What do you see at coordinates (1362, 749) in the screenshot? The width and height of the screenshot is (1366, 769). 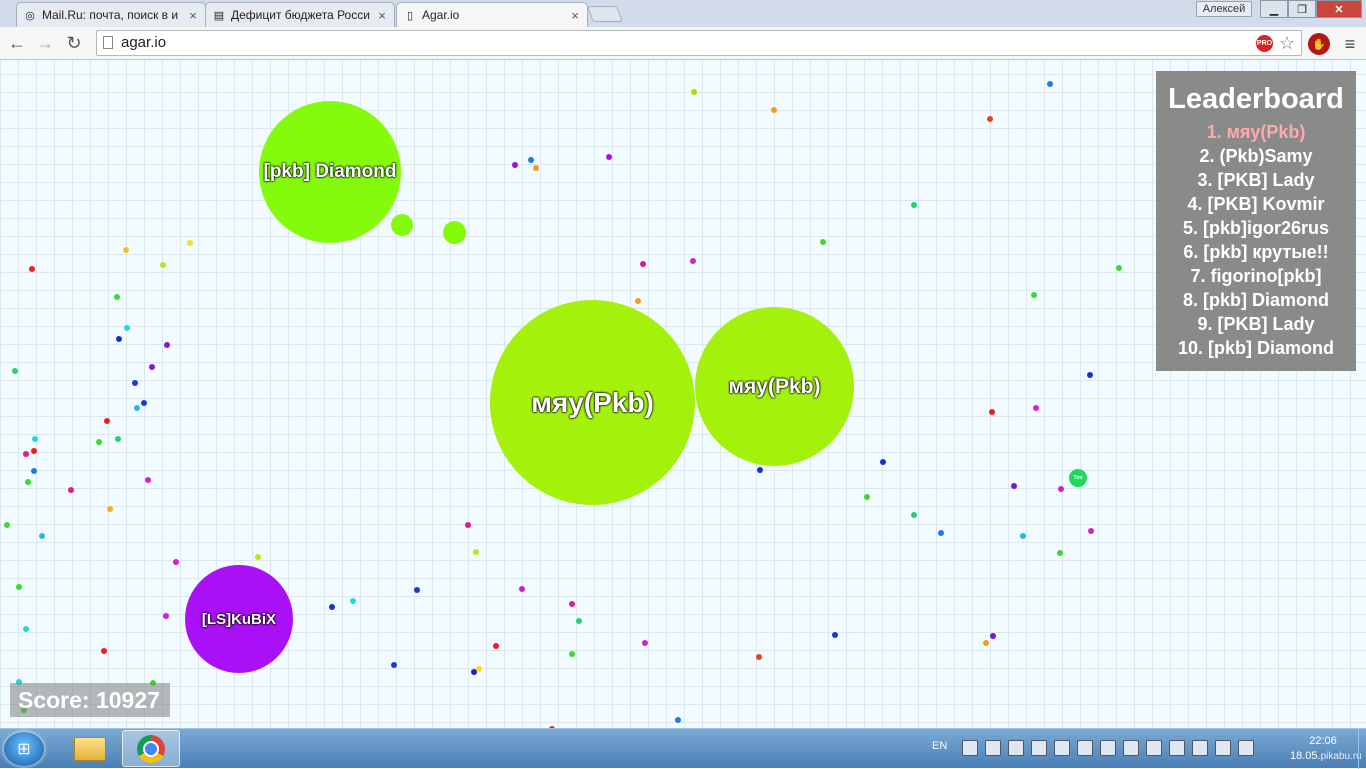 I see `show-desktop-button` at bounding box center [1362, 749].